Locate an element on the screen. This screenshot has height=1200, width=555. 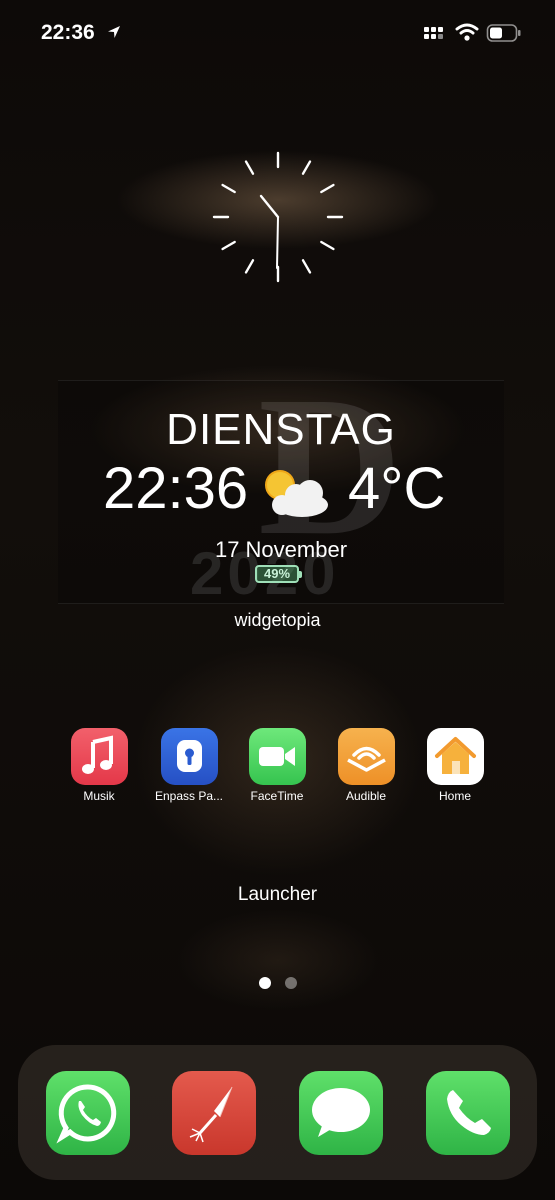
location-arrow-icon is located at coordinates (114, 32).